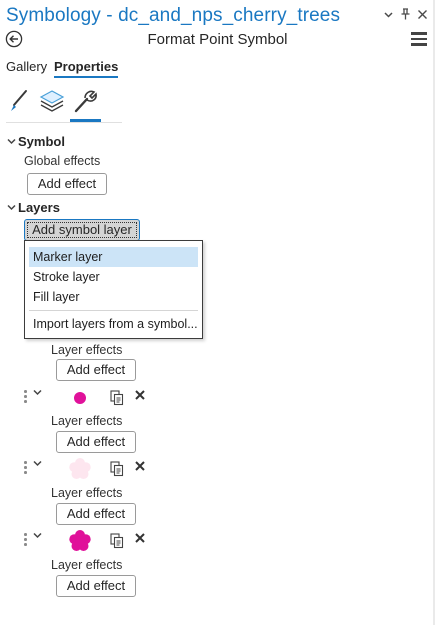  Describe the element at coordinates (85, 101) in the screenshot. I see `wrench-icon` at that location.